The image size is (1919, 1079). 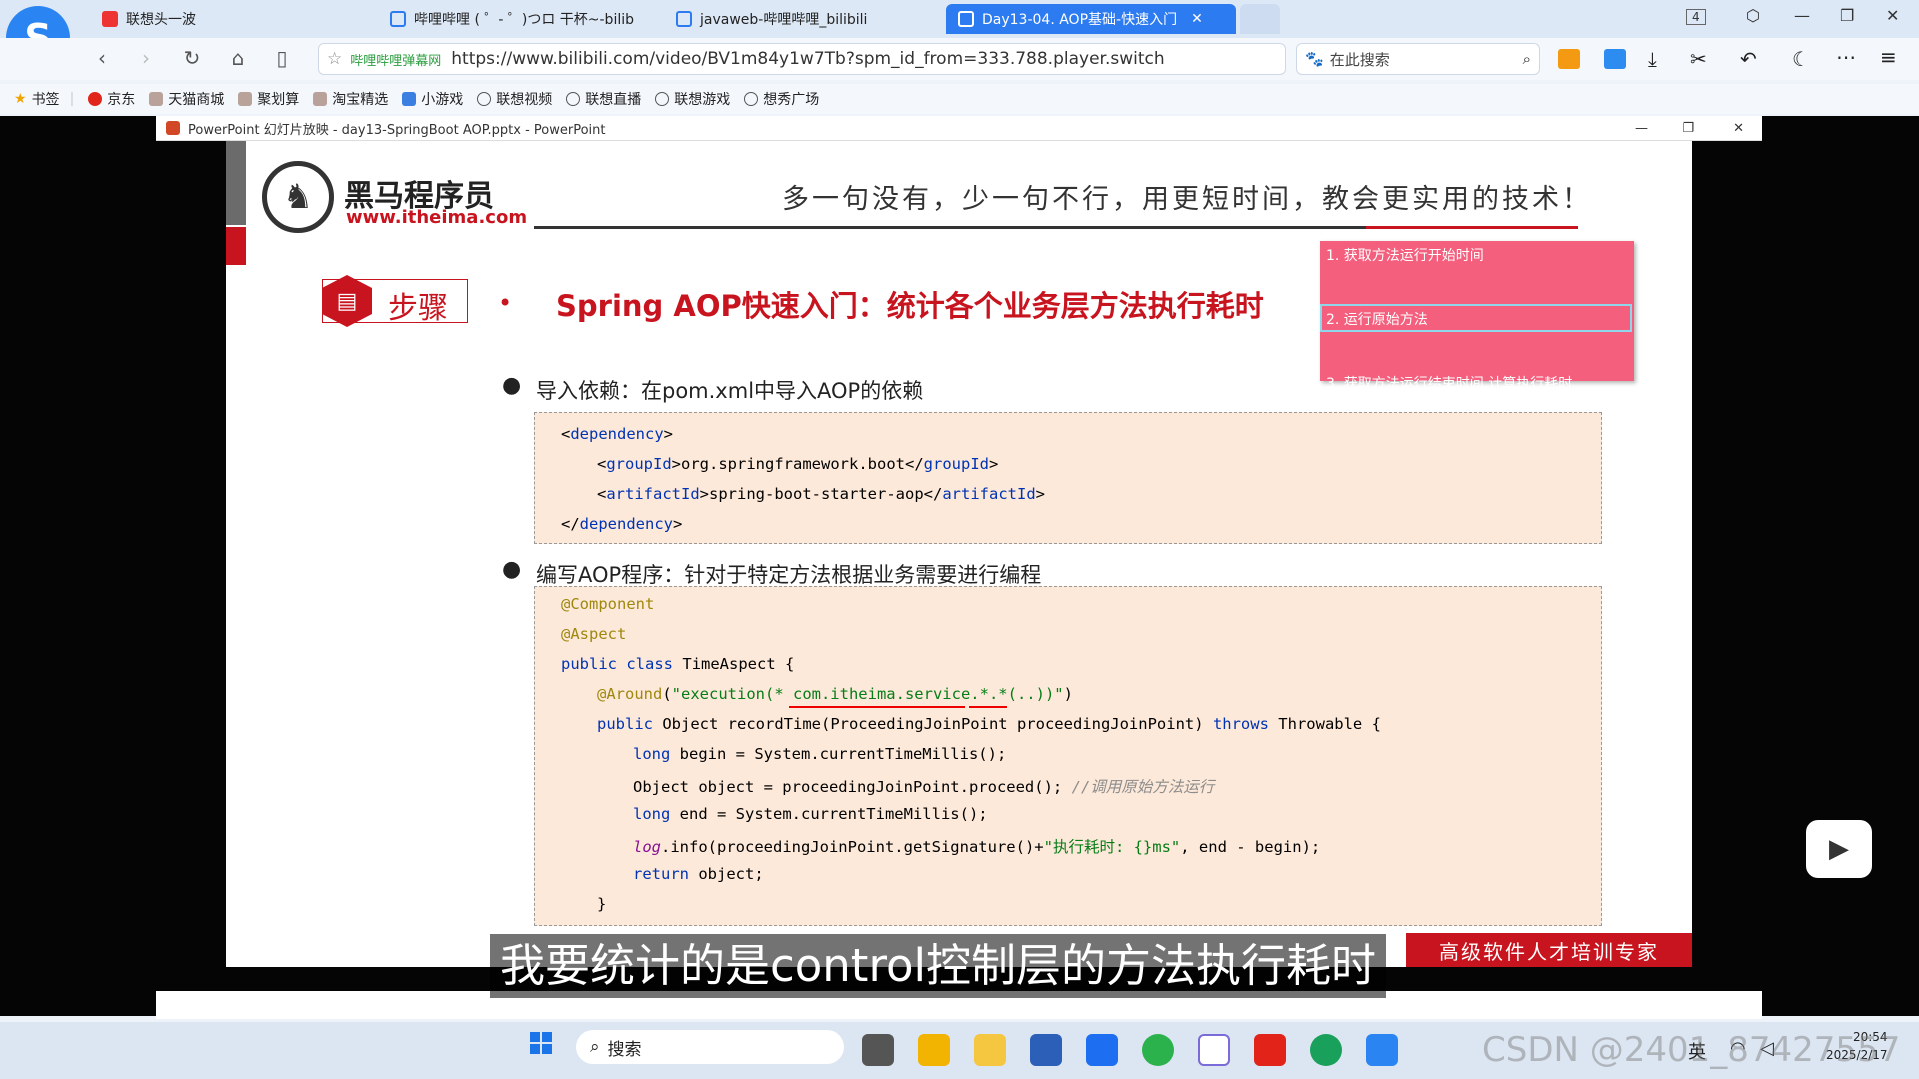 I want to click on bookmark-item: 小游戏, so click(x=432, y=99).